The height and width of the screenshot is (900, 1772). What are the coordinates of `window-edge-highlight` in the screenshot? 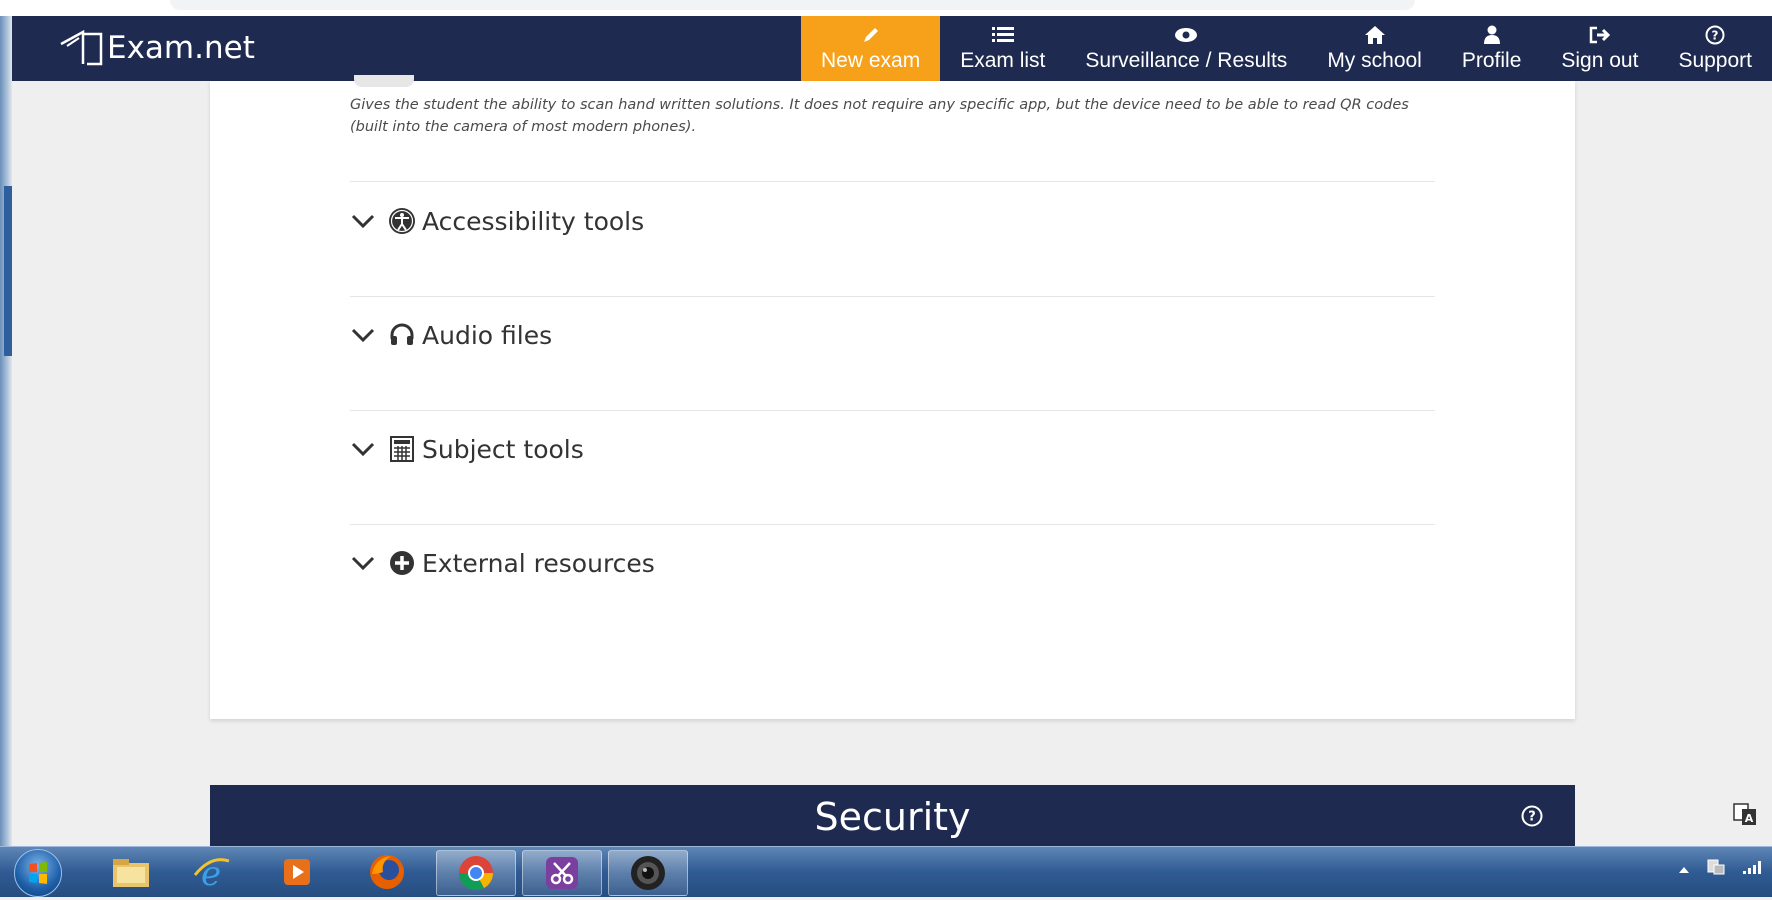 It's located at (8, 271).